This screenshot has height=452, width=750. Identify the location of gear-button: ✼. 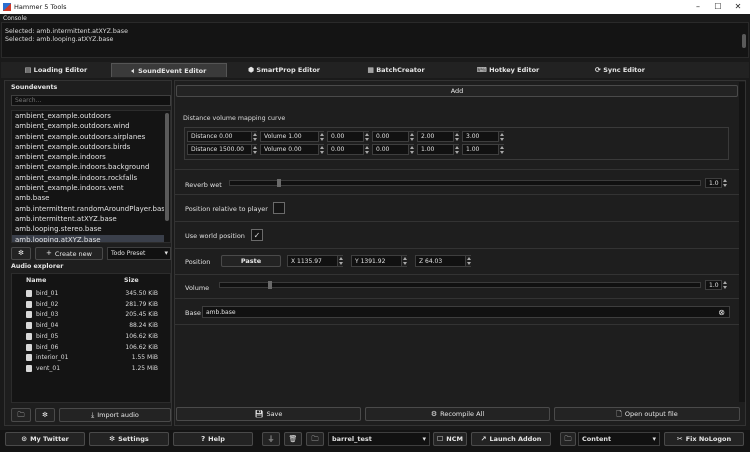
(21, 253).